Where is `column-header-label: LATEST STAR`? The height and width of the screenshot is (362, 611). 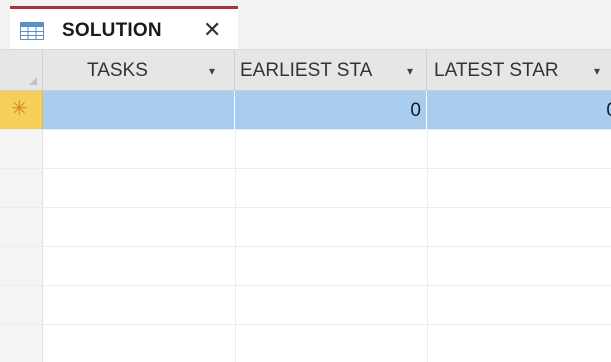 column-header-label: LATEST STAR is located at coordinates (496, 70).